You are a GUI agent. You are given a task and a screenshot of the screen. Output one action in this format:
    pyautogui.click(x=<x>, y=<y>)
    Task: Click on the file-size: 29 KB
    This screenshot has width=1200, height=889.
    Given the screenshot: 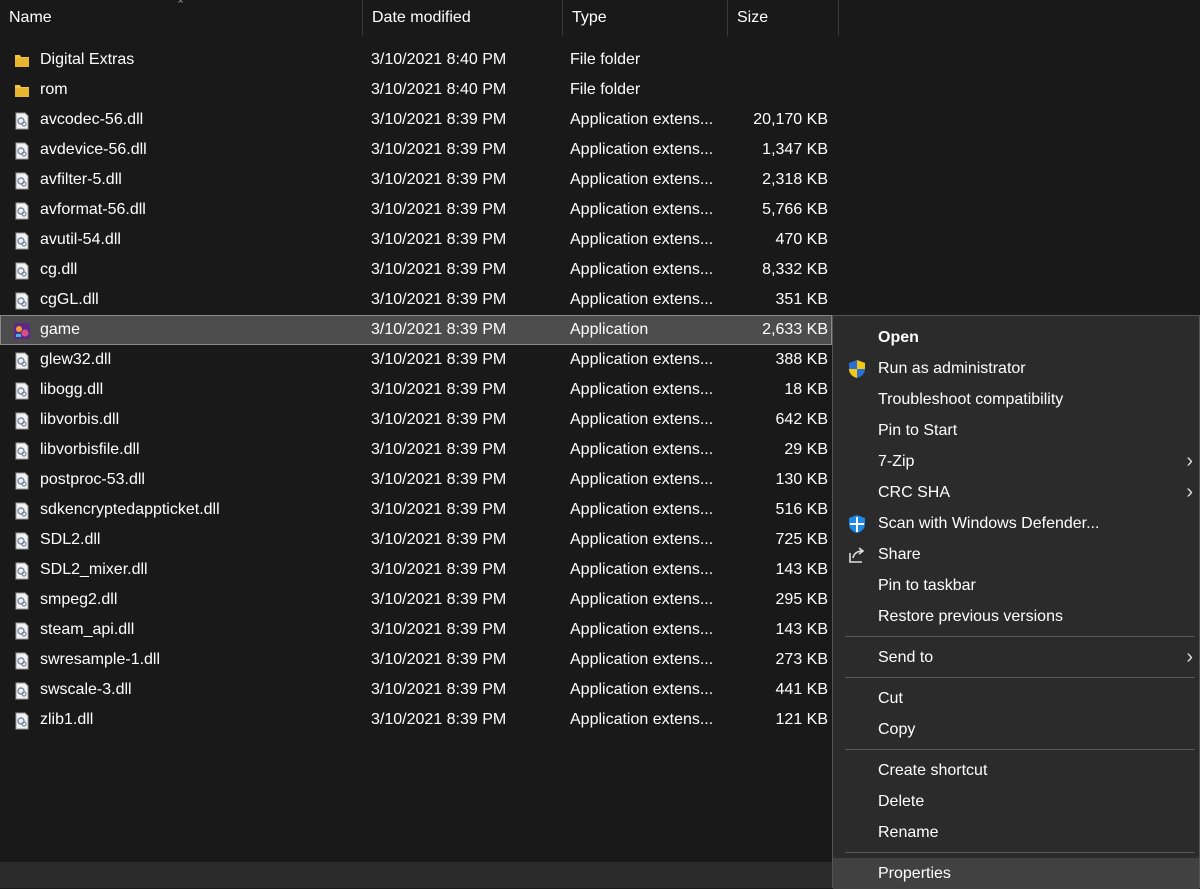 What is the action you would take?
    pyautogui.click(x=806, y=449)
    